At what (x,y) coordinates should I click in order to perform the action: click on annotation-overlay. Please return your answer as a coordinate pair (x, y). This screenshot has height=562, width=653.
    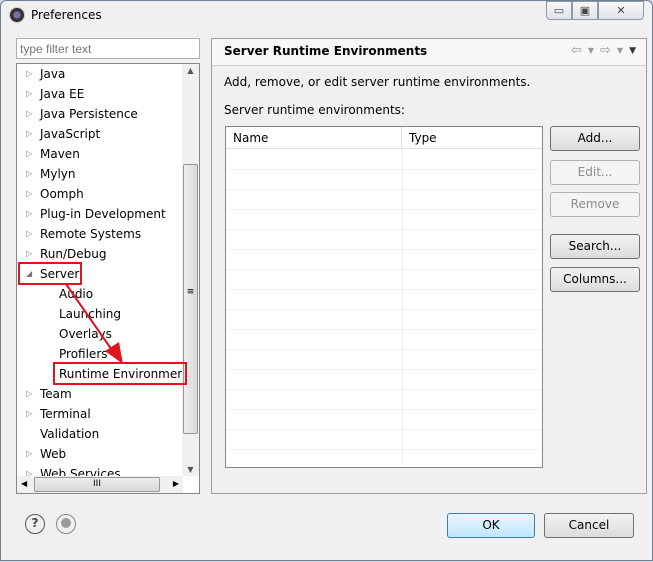
    Looking at the image, I should click on (102, 323).